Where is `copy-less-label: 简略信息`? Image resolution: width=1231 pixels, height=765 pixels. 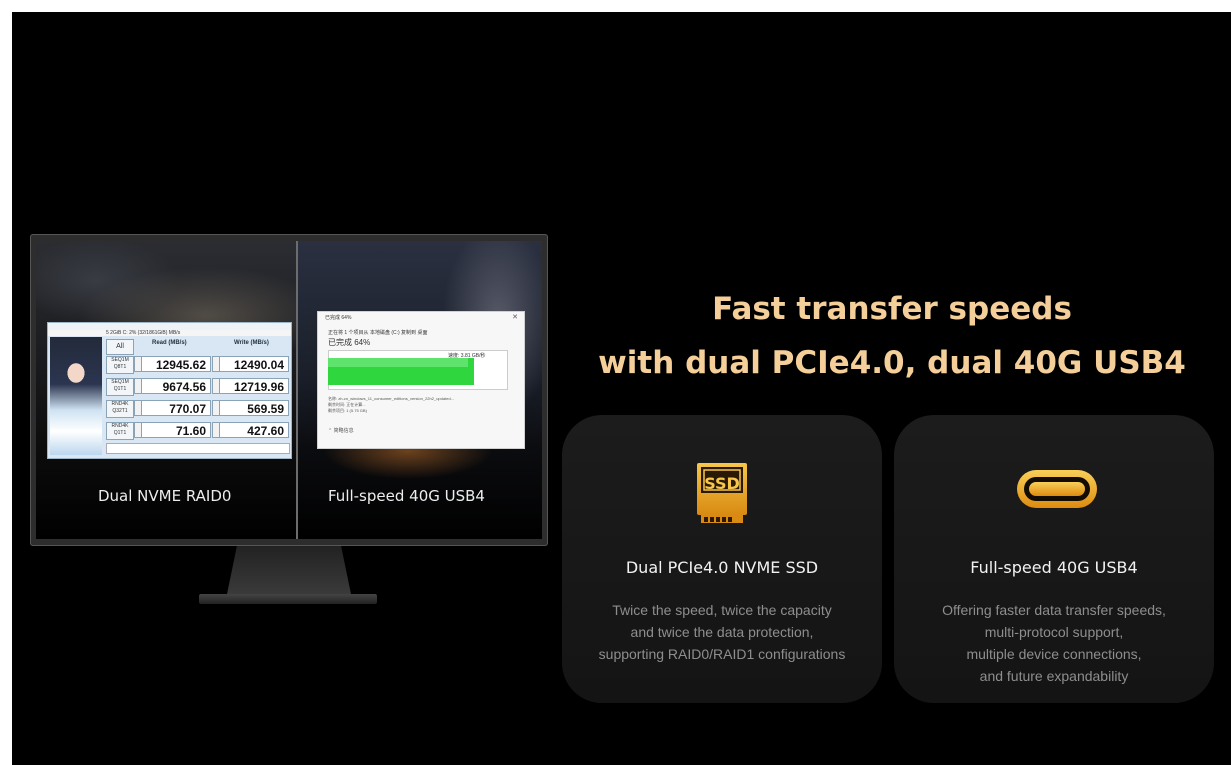 copy-less-label: 简略信息 is located at coordinates (343, 431).